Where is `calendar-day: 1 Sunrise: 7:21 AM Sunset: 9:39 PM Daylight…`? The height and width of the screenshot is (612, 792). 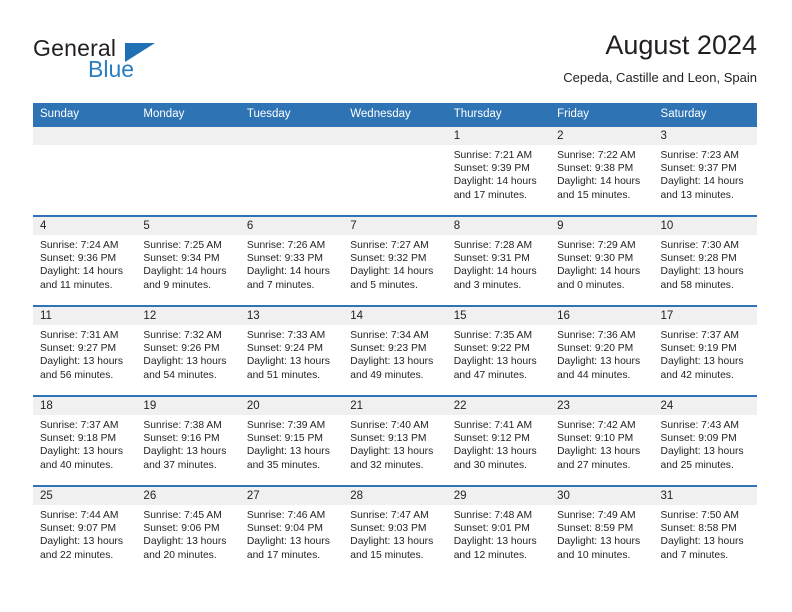
calendar-day: 1 Sunrise: 7:21 AM Sunset: 9:39 PM Daylight… is located at coordinates (498, 171).